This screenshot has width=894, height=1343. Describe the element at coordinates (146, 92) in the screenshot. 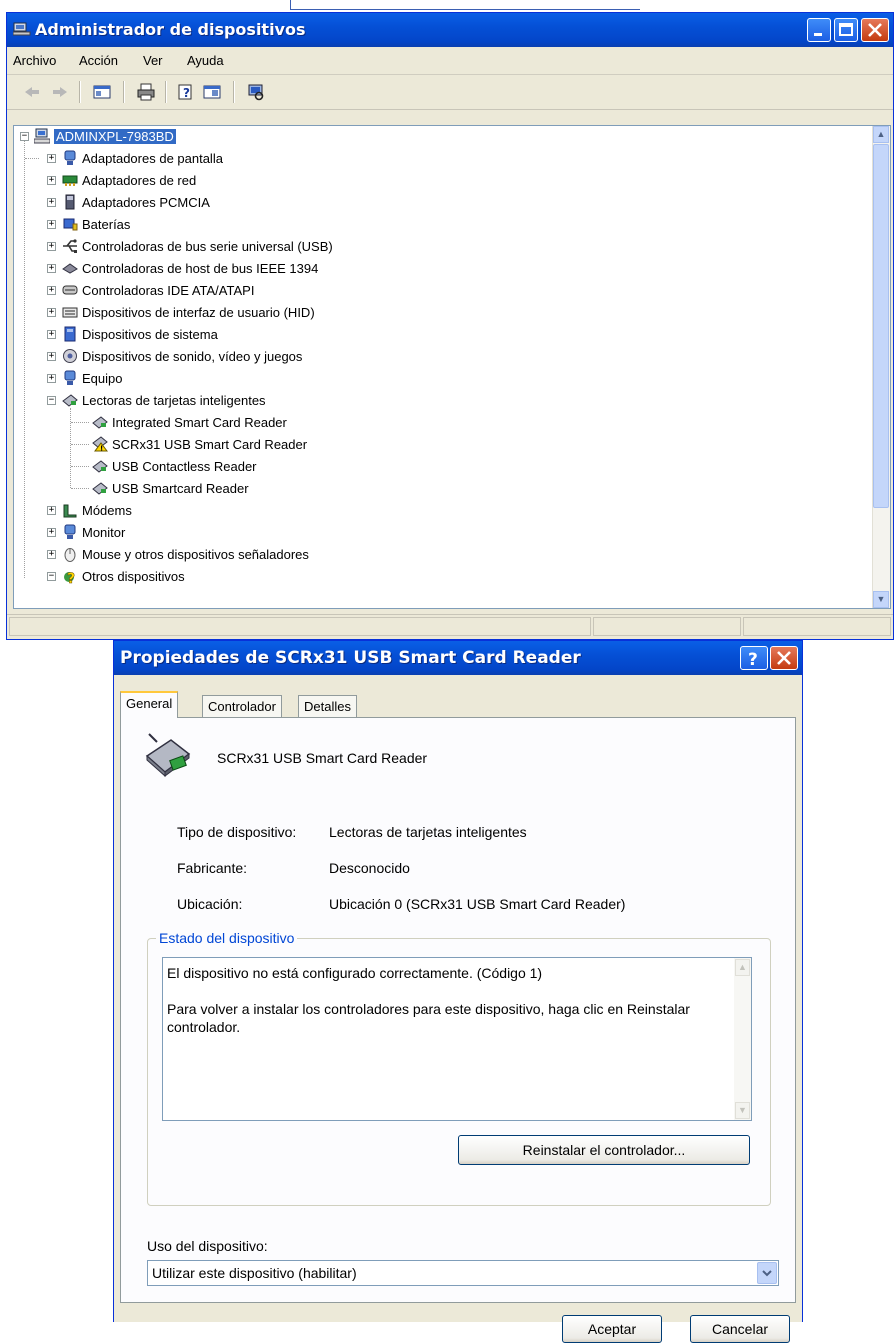

I see `print-icon` at that location.